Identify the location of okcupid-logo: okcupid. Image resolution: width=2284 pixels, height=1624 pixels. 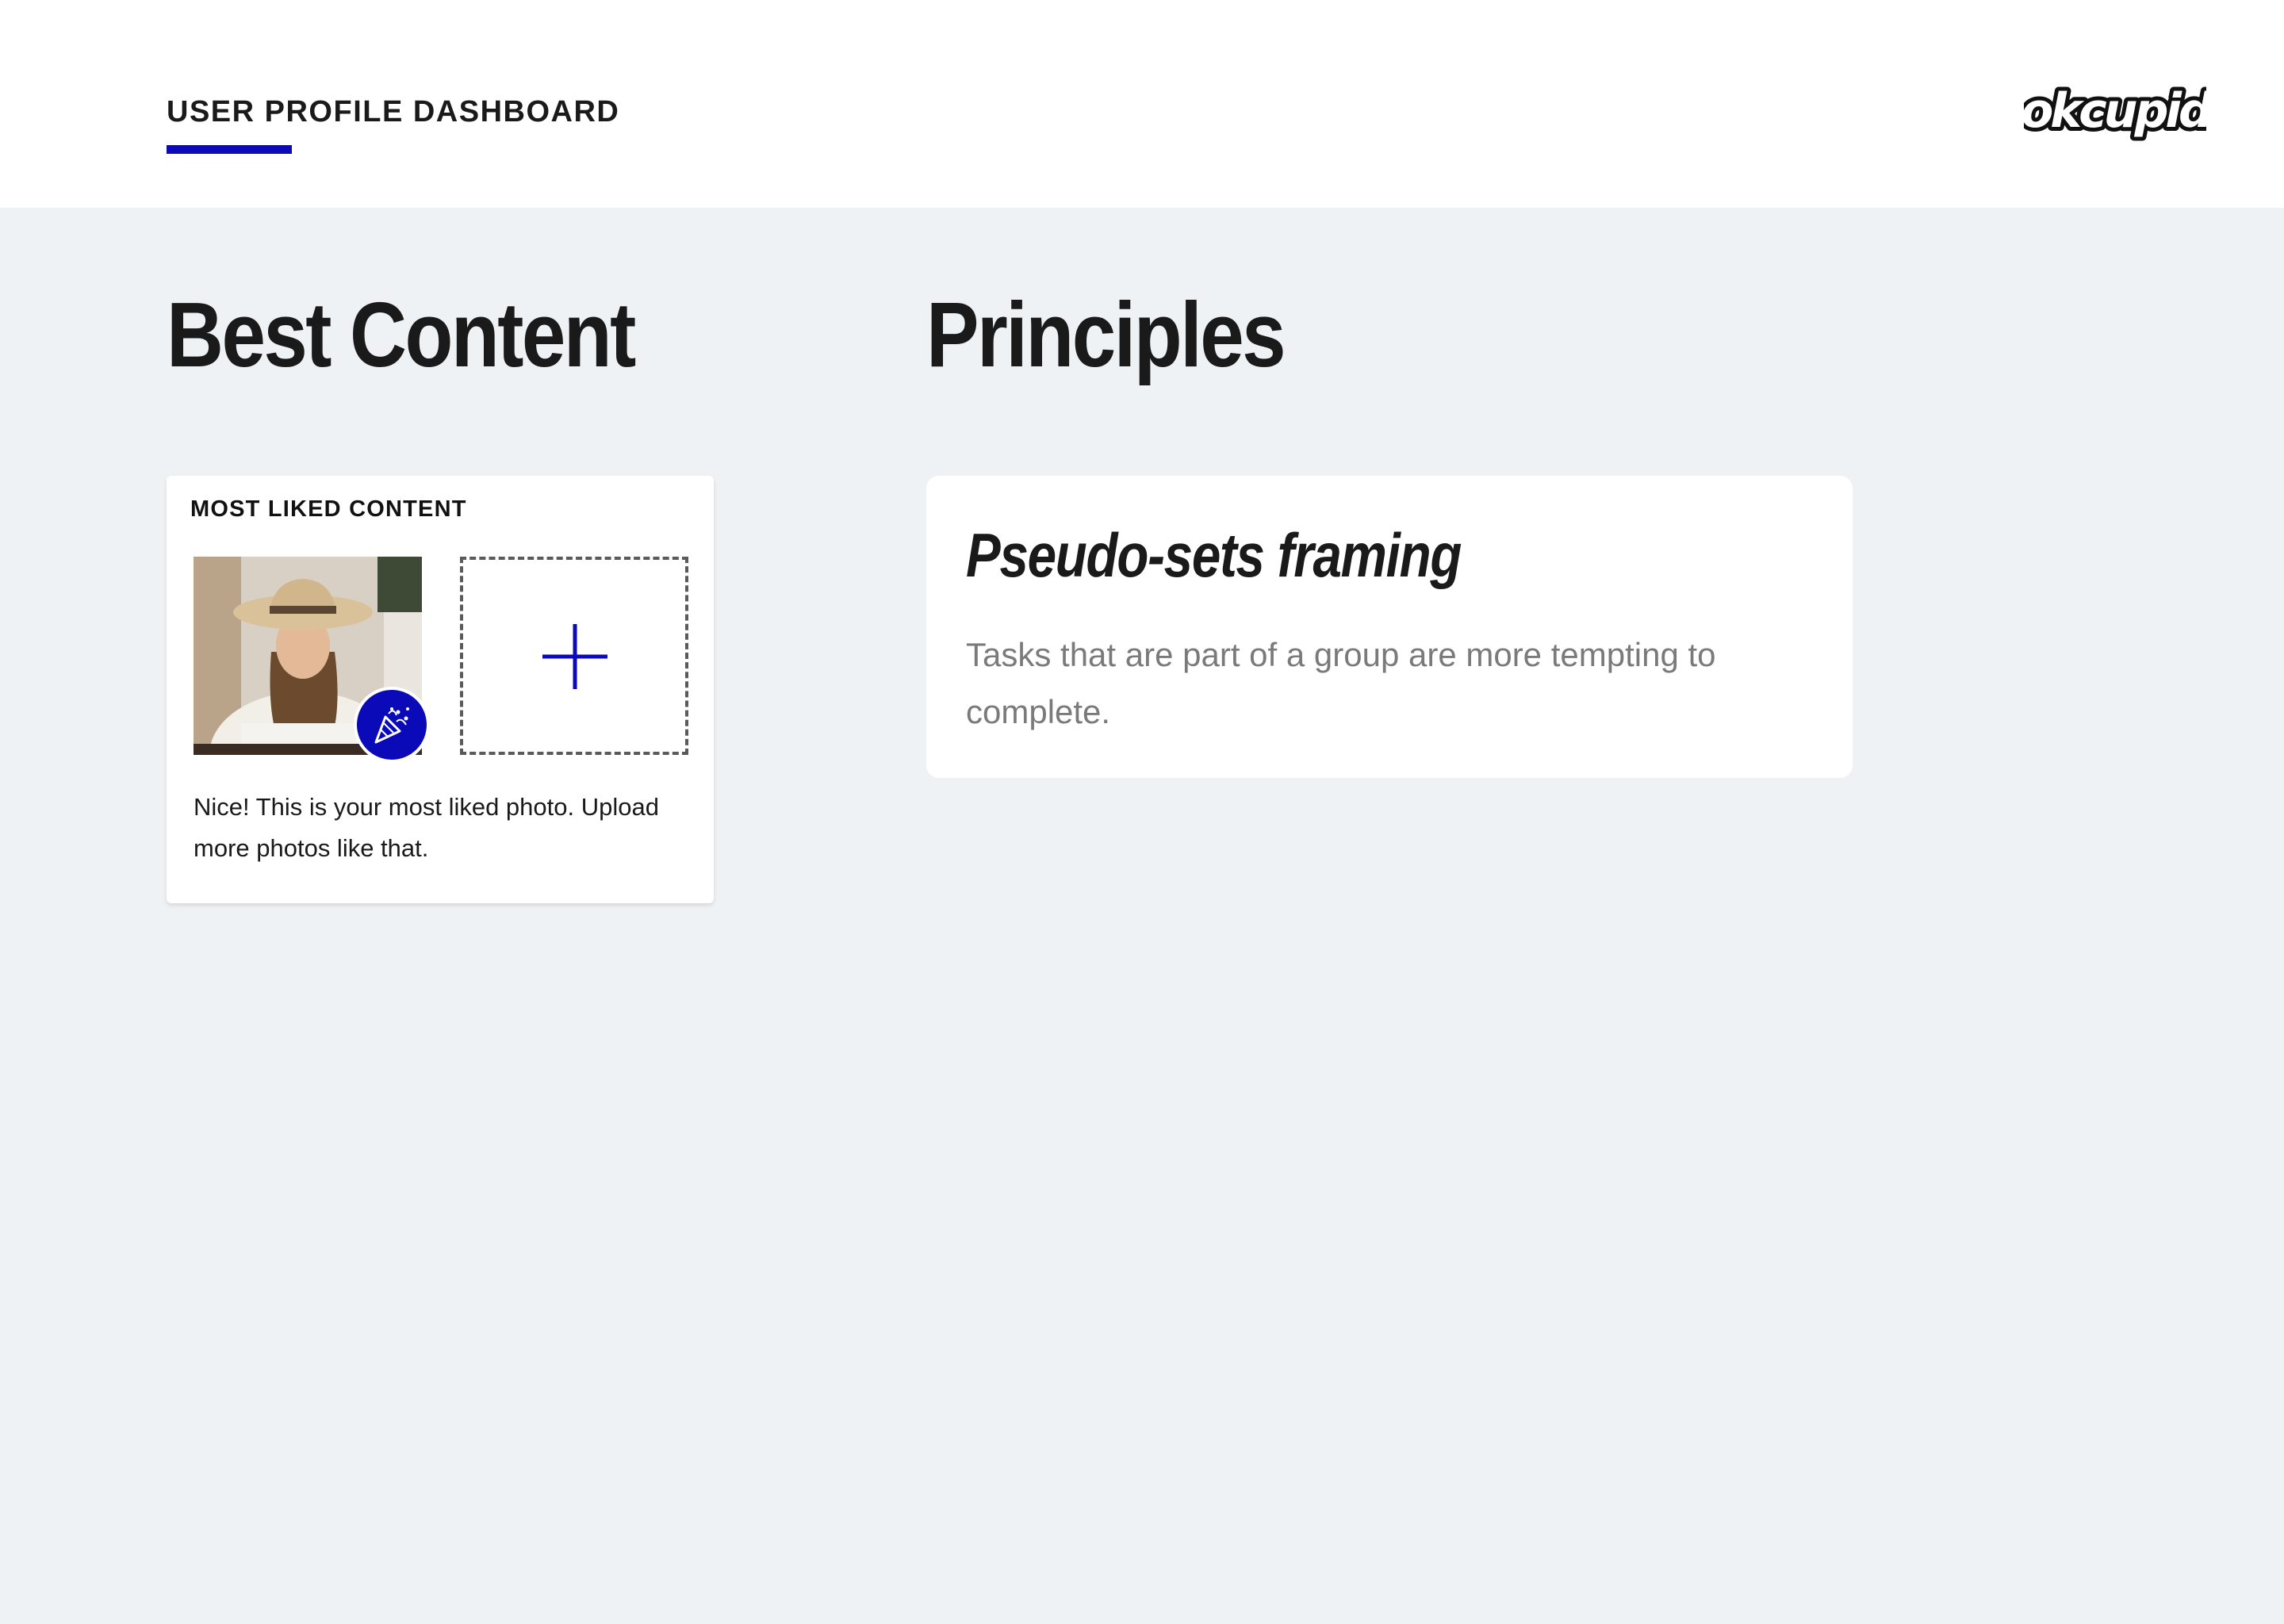
(2115, 111).